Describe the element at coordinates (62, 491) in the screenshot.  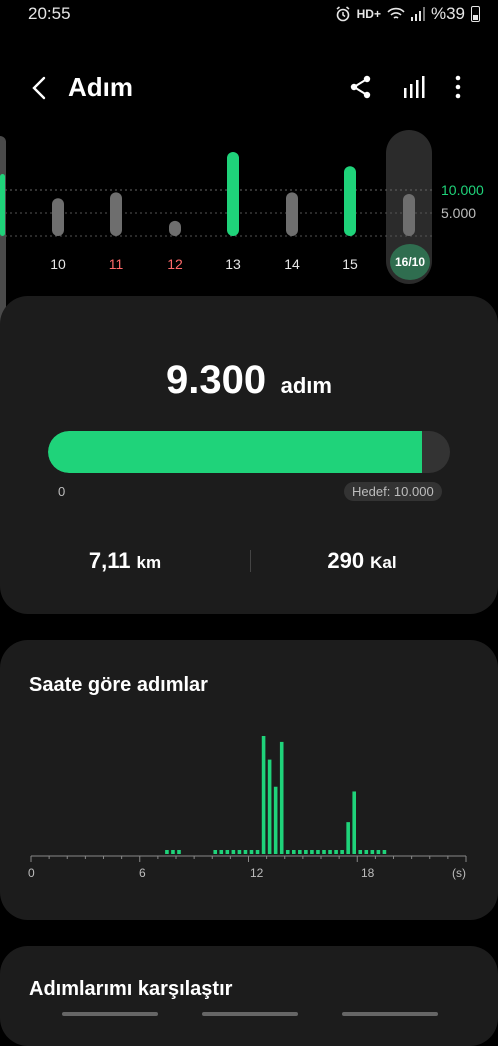
I see `progress-zero-label: 0` at that location.